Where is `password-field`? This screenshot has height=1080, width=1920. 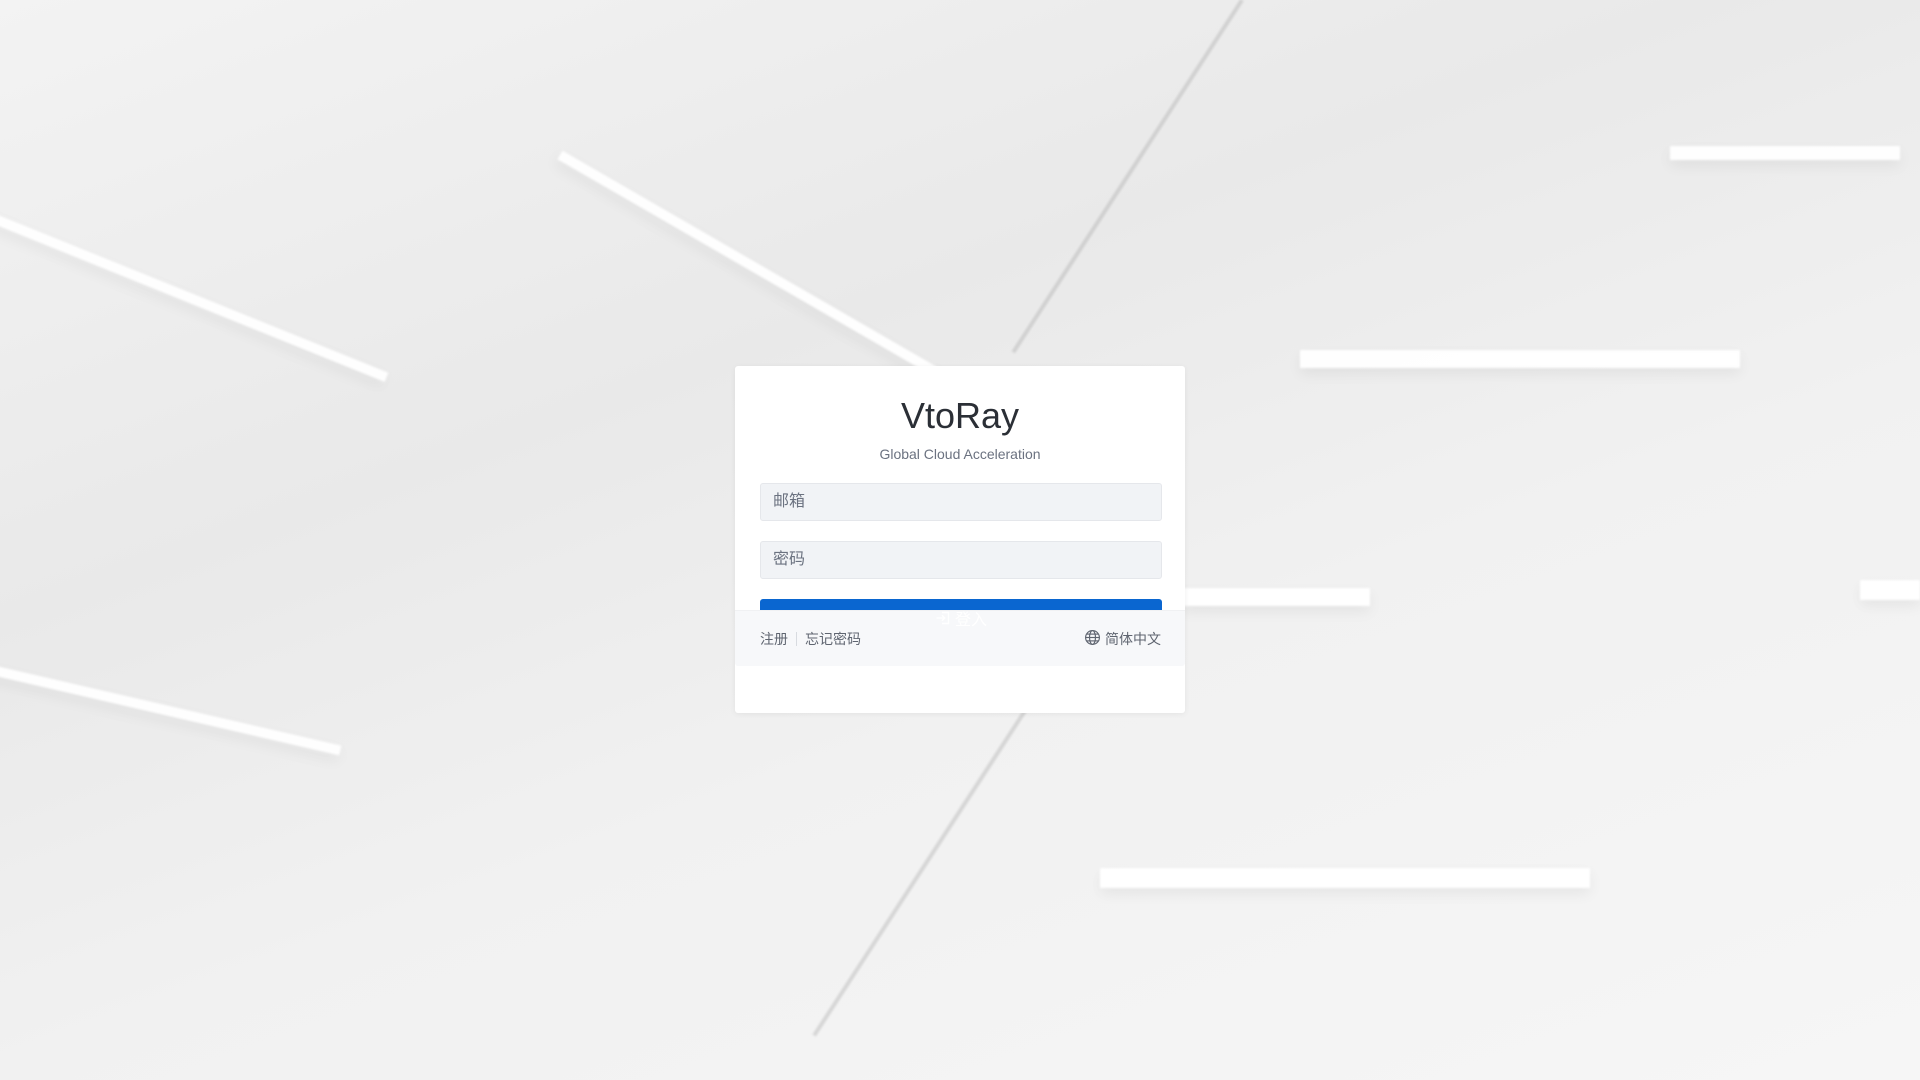 password-field is located at coordinates (961, 560).